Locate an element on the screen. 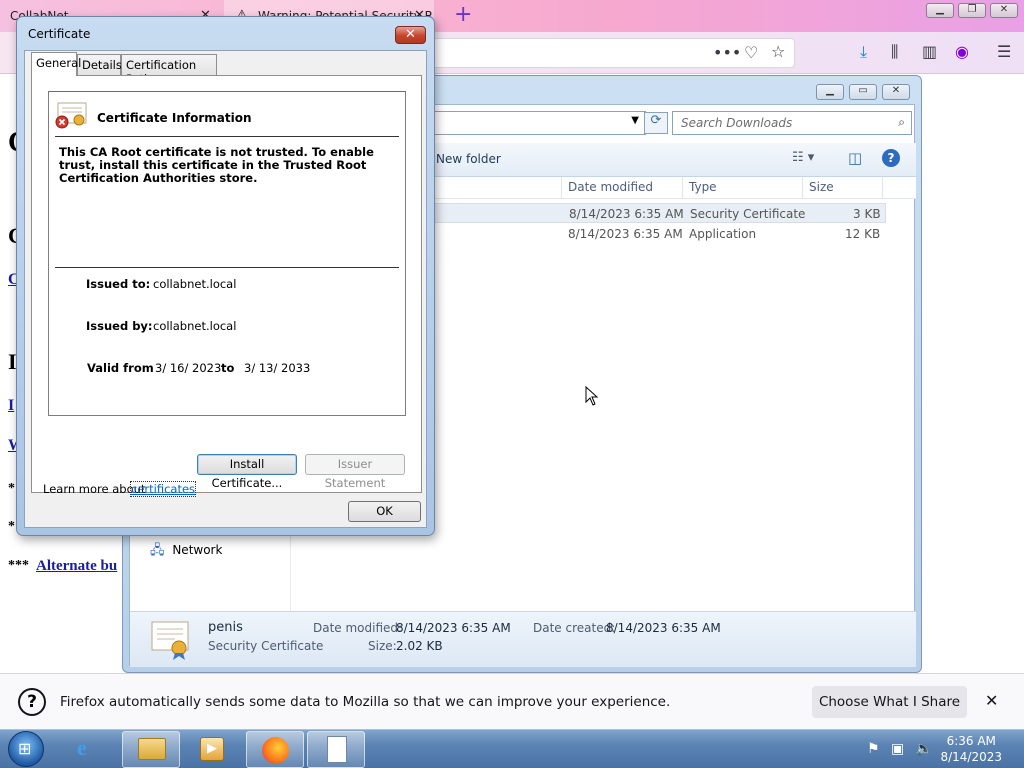 The height and width of the screenshot is (768, 1024). issued-by-label: Issued by: is located at coordinates (119, 326).